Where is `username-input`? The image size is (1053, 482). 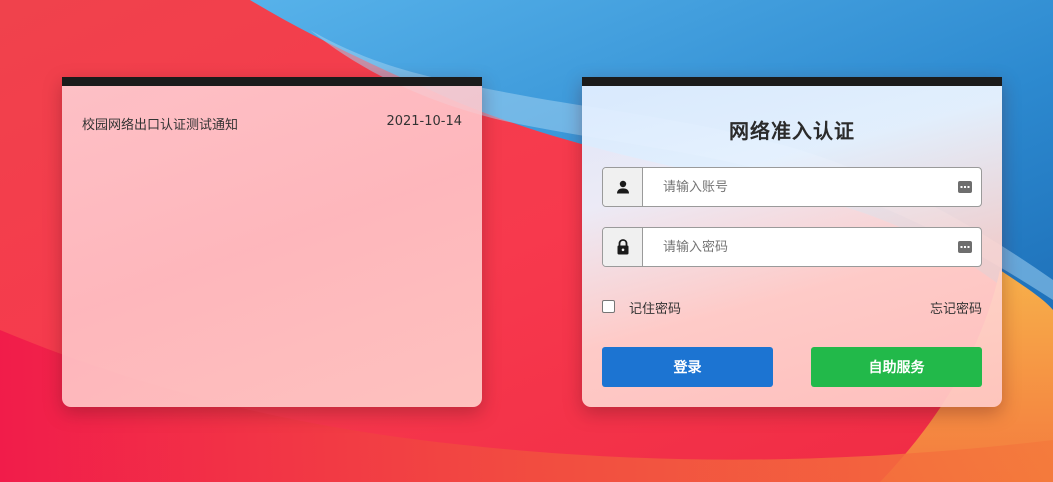 username-input is located at coordinates (796, 187).